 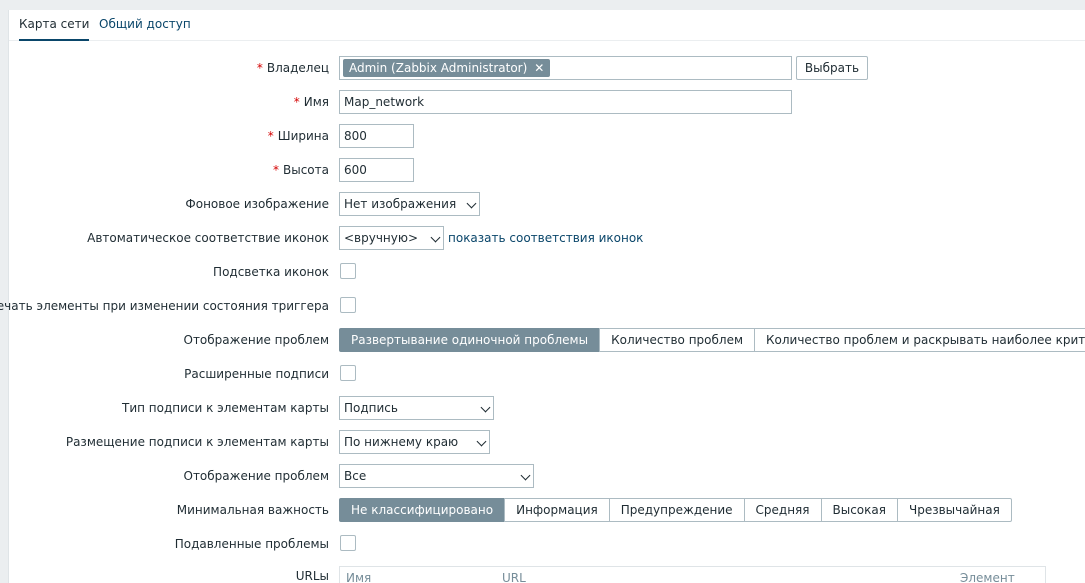 I want to click on urls-column-name: Имя, so click(x=359, y=577).